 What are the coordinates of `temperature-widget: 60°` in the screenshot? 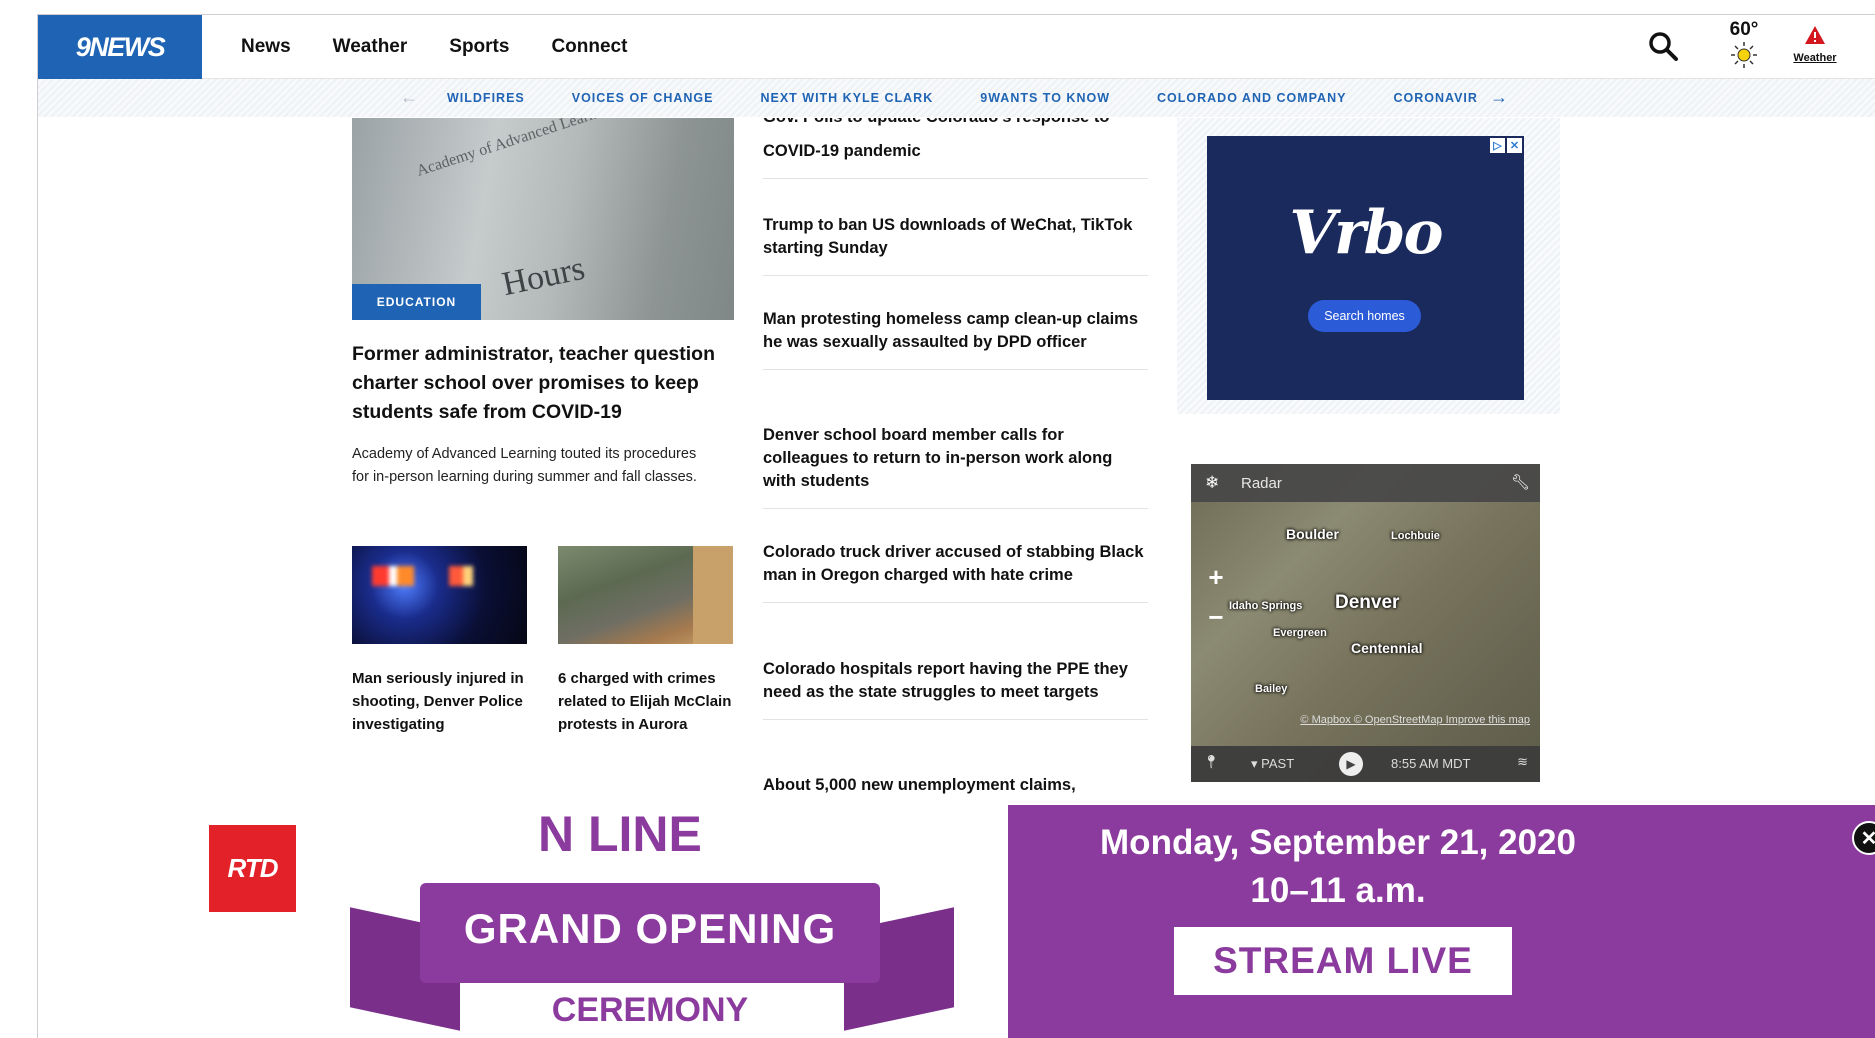 It's located at (1744, 46).